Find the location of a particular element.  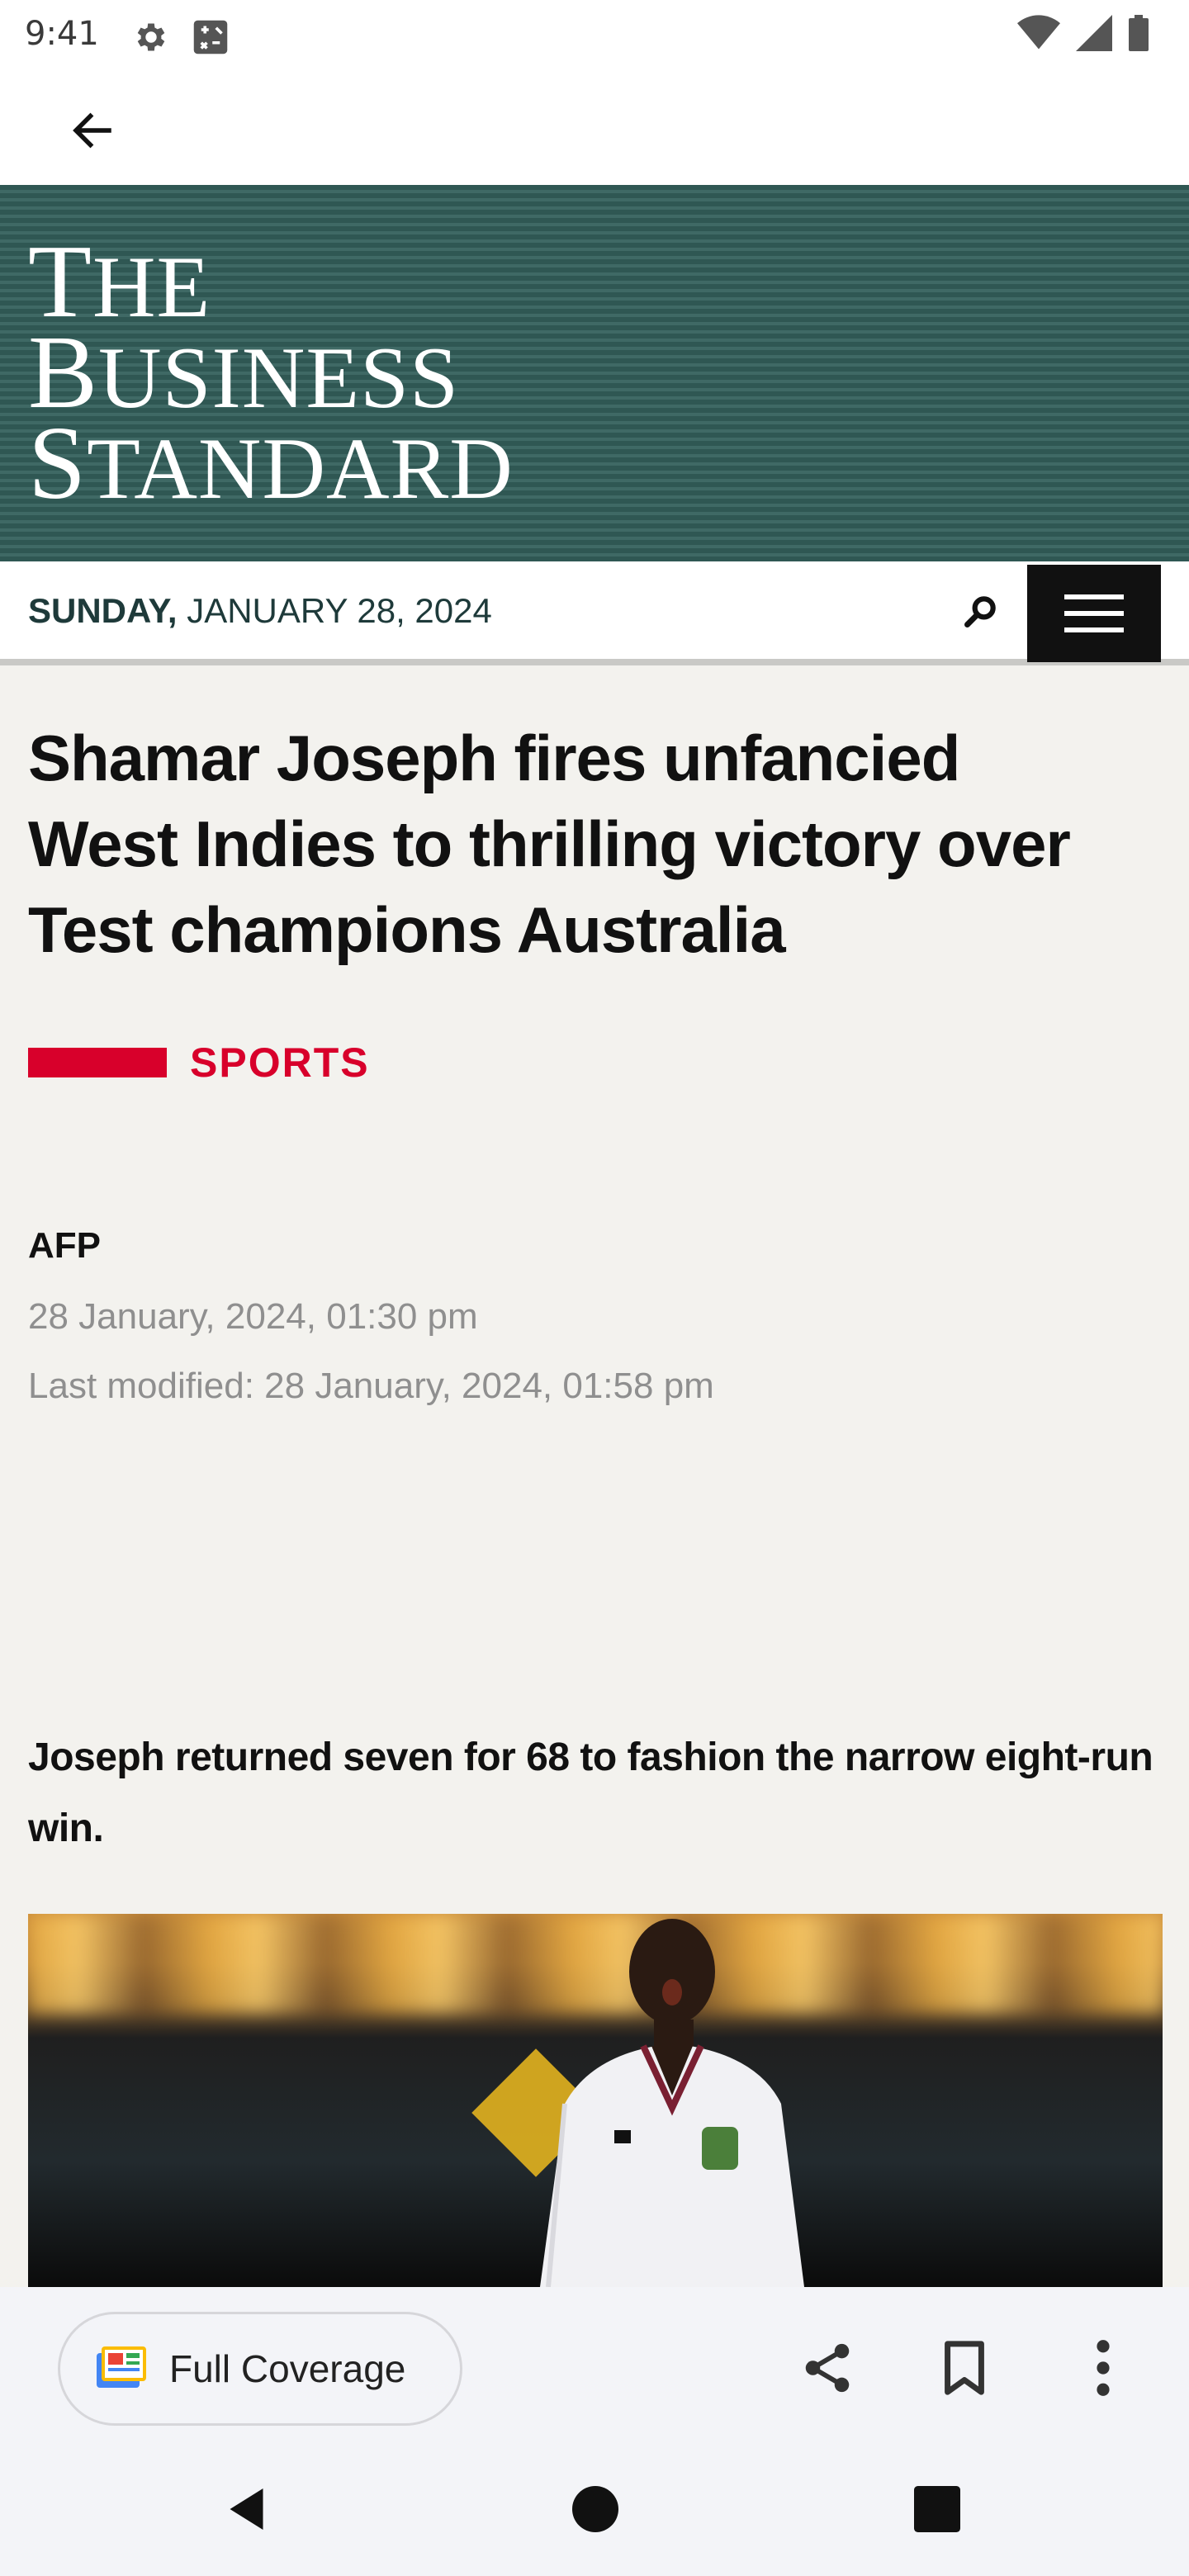

nav-recents-icon is located at coordinates (937, 2510).